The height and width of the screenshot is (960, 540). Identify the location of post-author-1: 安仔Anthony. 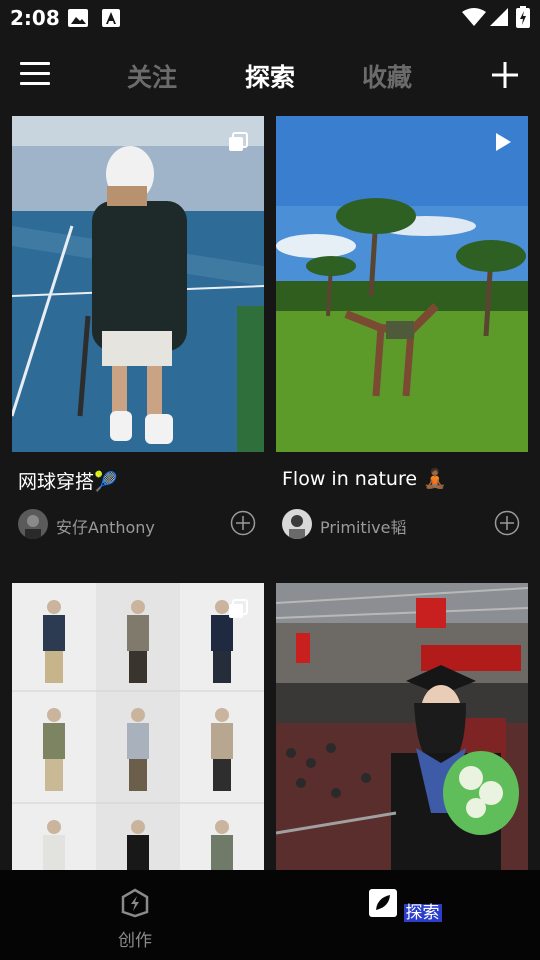
(105, 526).